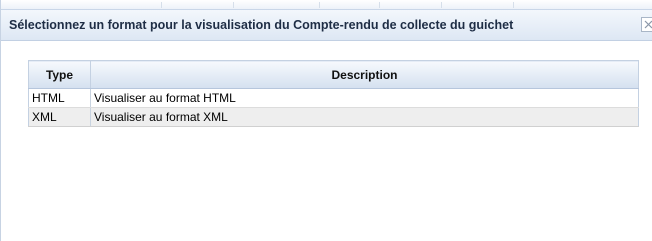 Image resolution: width=652 pixels, height=241 pixels. I want to click on close-button, so click(646, 24).